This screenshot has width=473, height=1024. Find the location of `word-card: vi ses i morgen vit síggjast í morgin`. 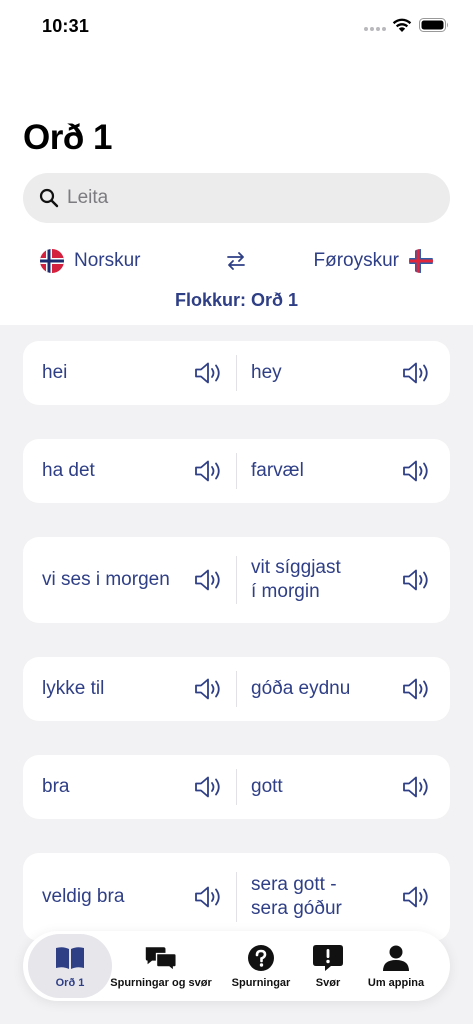

word-card: vi ses i morgen vit síggjast í morgin is located at coordinates (236, 580).